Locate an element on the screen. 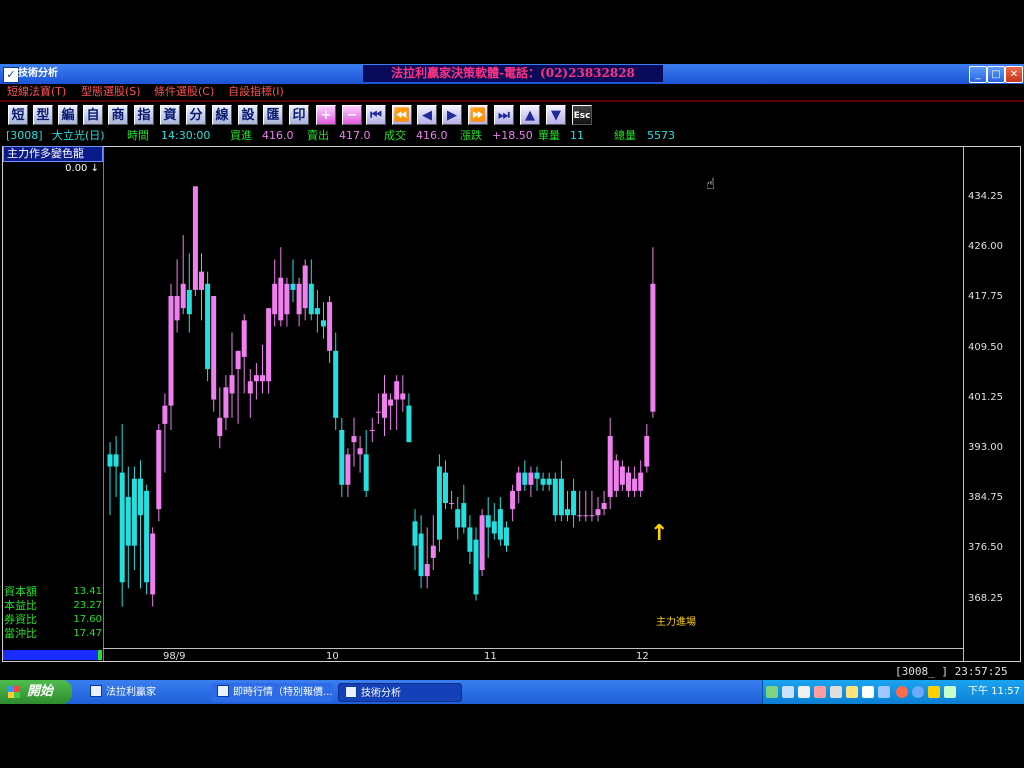 The width and height of the screenshot is (1024, 768). start-label: 開始 is located at coordinates (40, 691).